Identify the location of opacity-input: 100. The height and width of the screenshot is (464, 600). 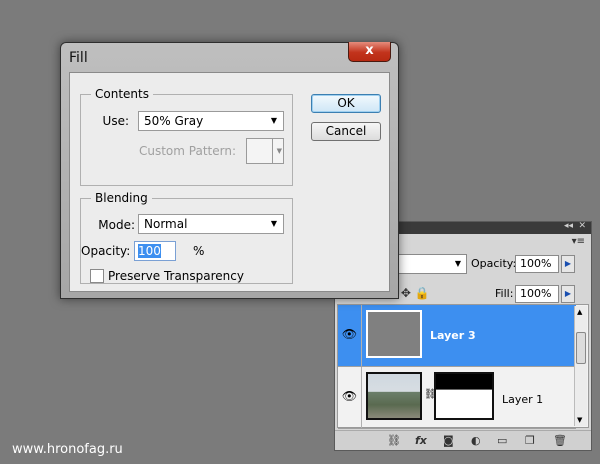
(155, 251).